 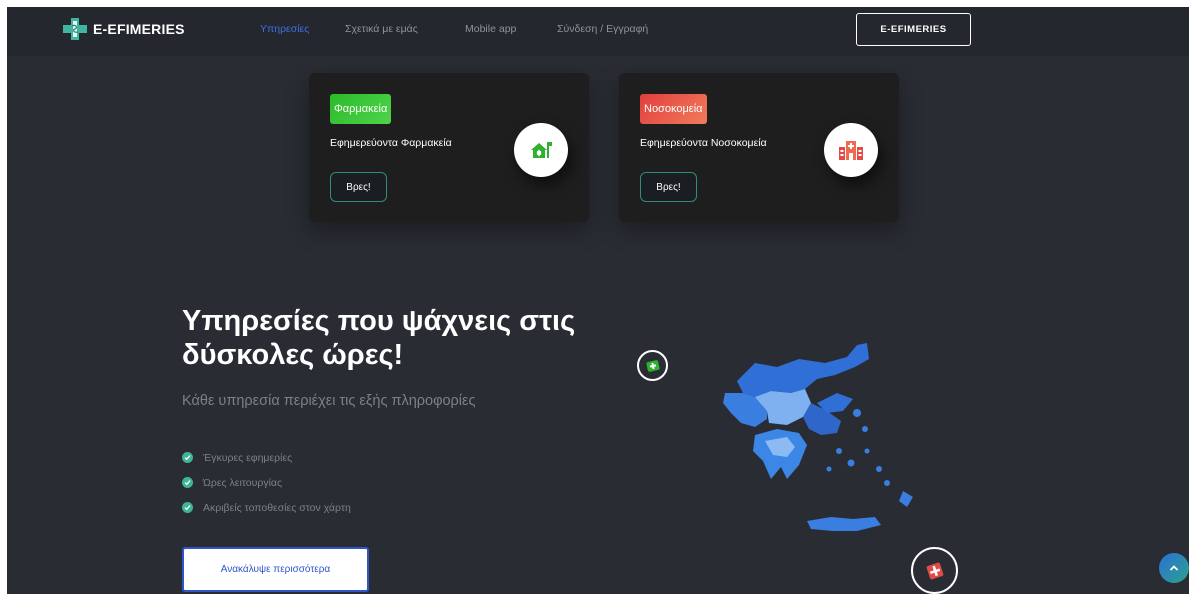 What do you see at coordinates (602, 29) in the screenshot?
I see `nav-link-login-register: Σύνδεση / Εγγραφή` at bounding box center [602, 29].